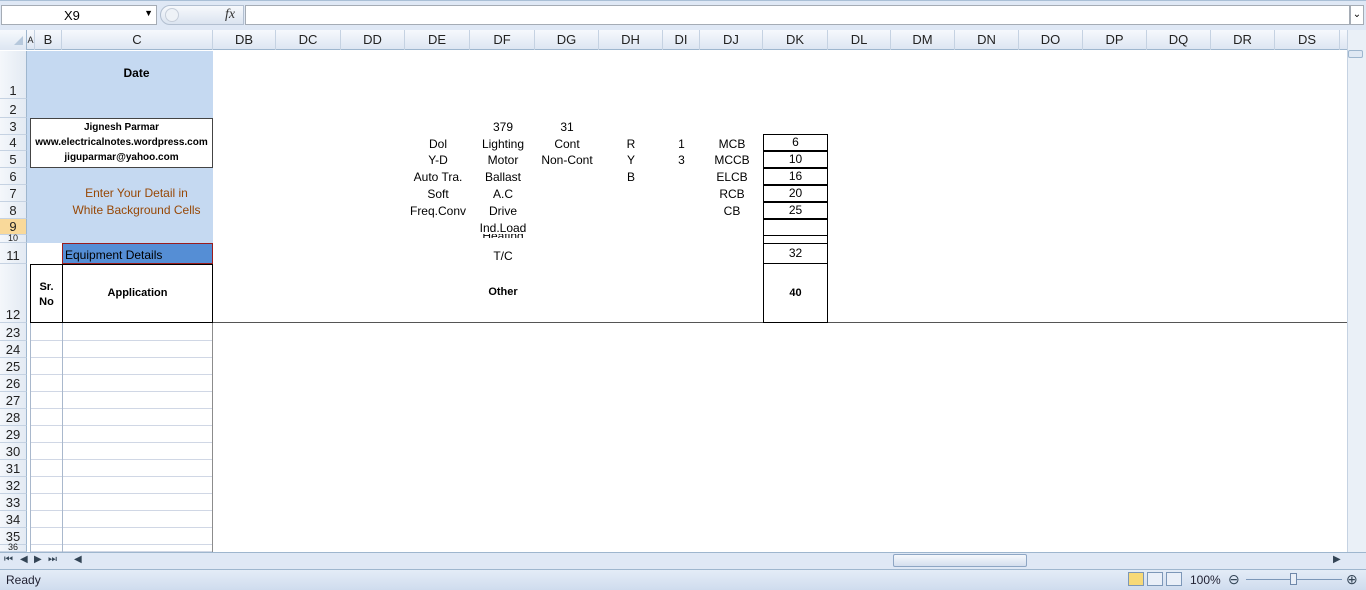 This screenshot has width=1366, height=590. What do you see at coordinates (13, 253) in the screenshot?
I see `row-header-11: 11` at bounding box center [13, 253].